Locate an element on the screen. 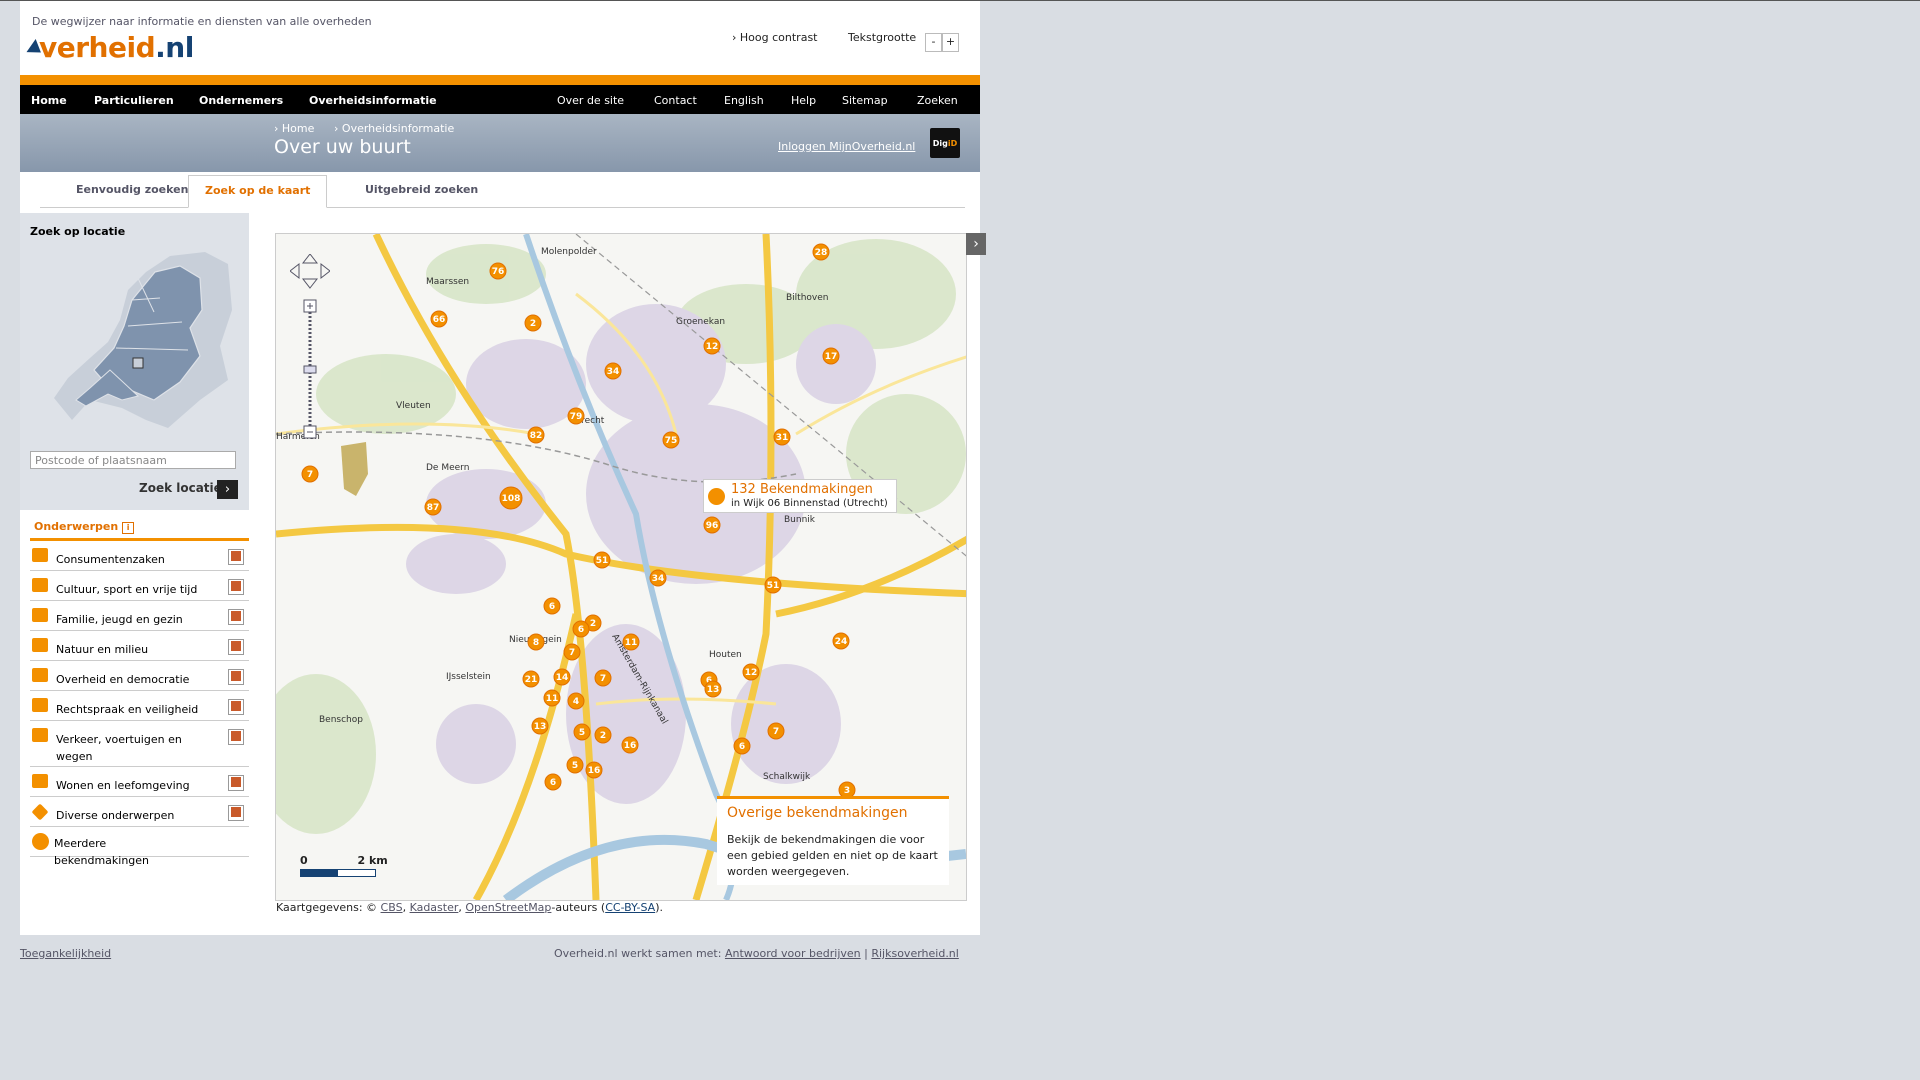  map-marker: 108 is located at coordinates (511, 498).